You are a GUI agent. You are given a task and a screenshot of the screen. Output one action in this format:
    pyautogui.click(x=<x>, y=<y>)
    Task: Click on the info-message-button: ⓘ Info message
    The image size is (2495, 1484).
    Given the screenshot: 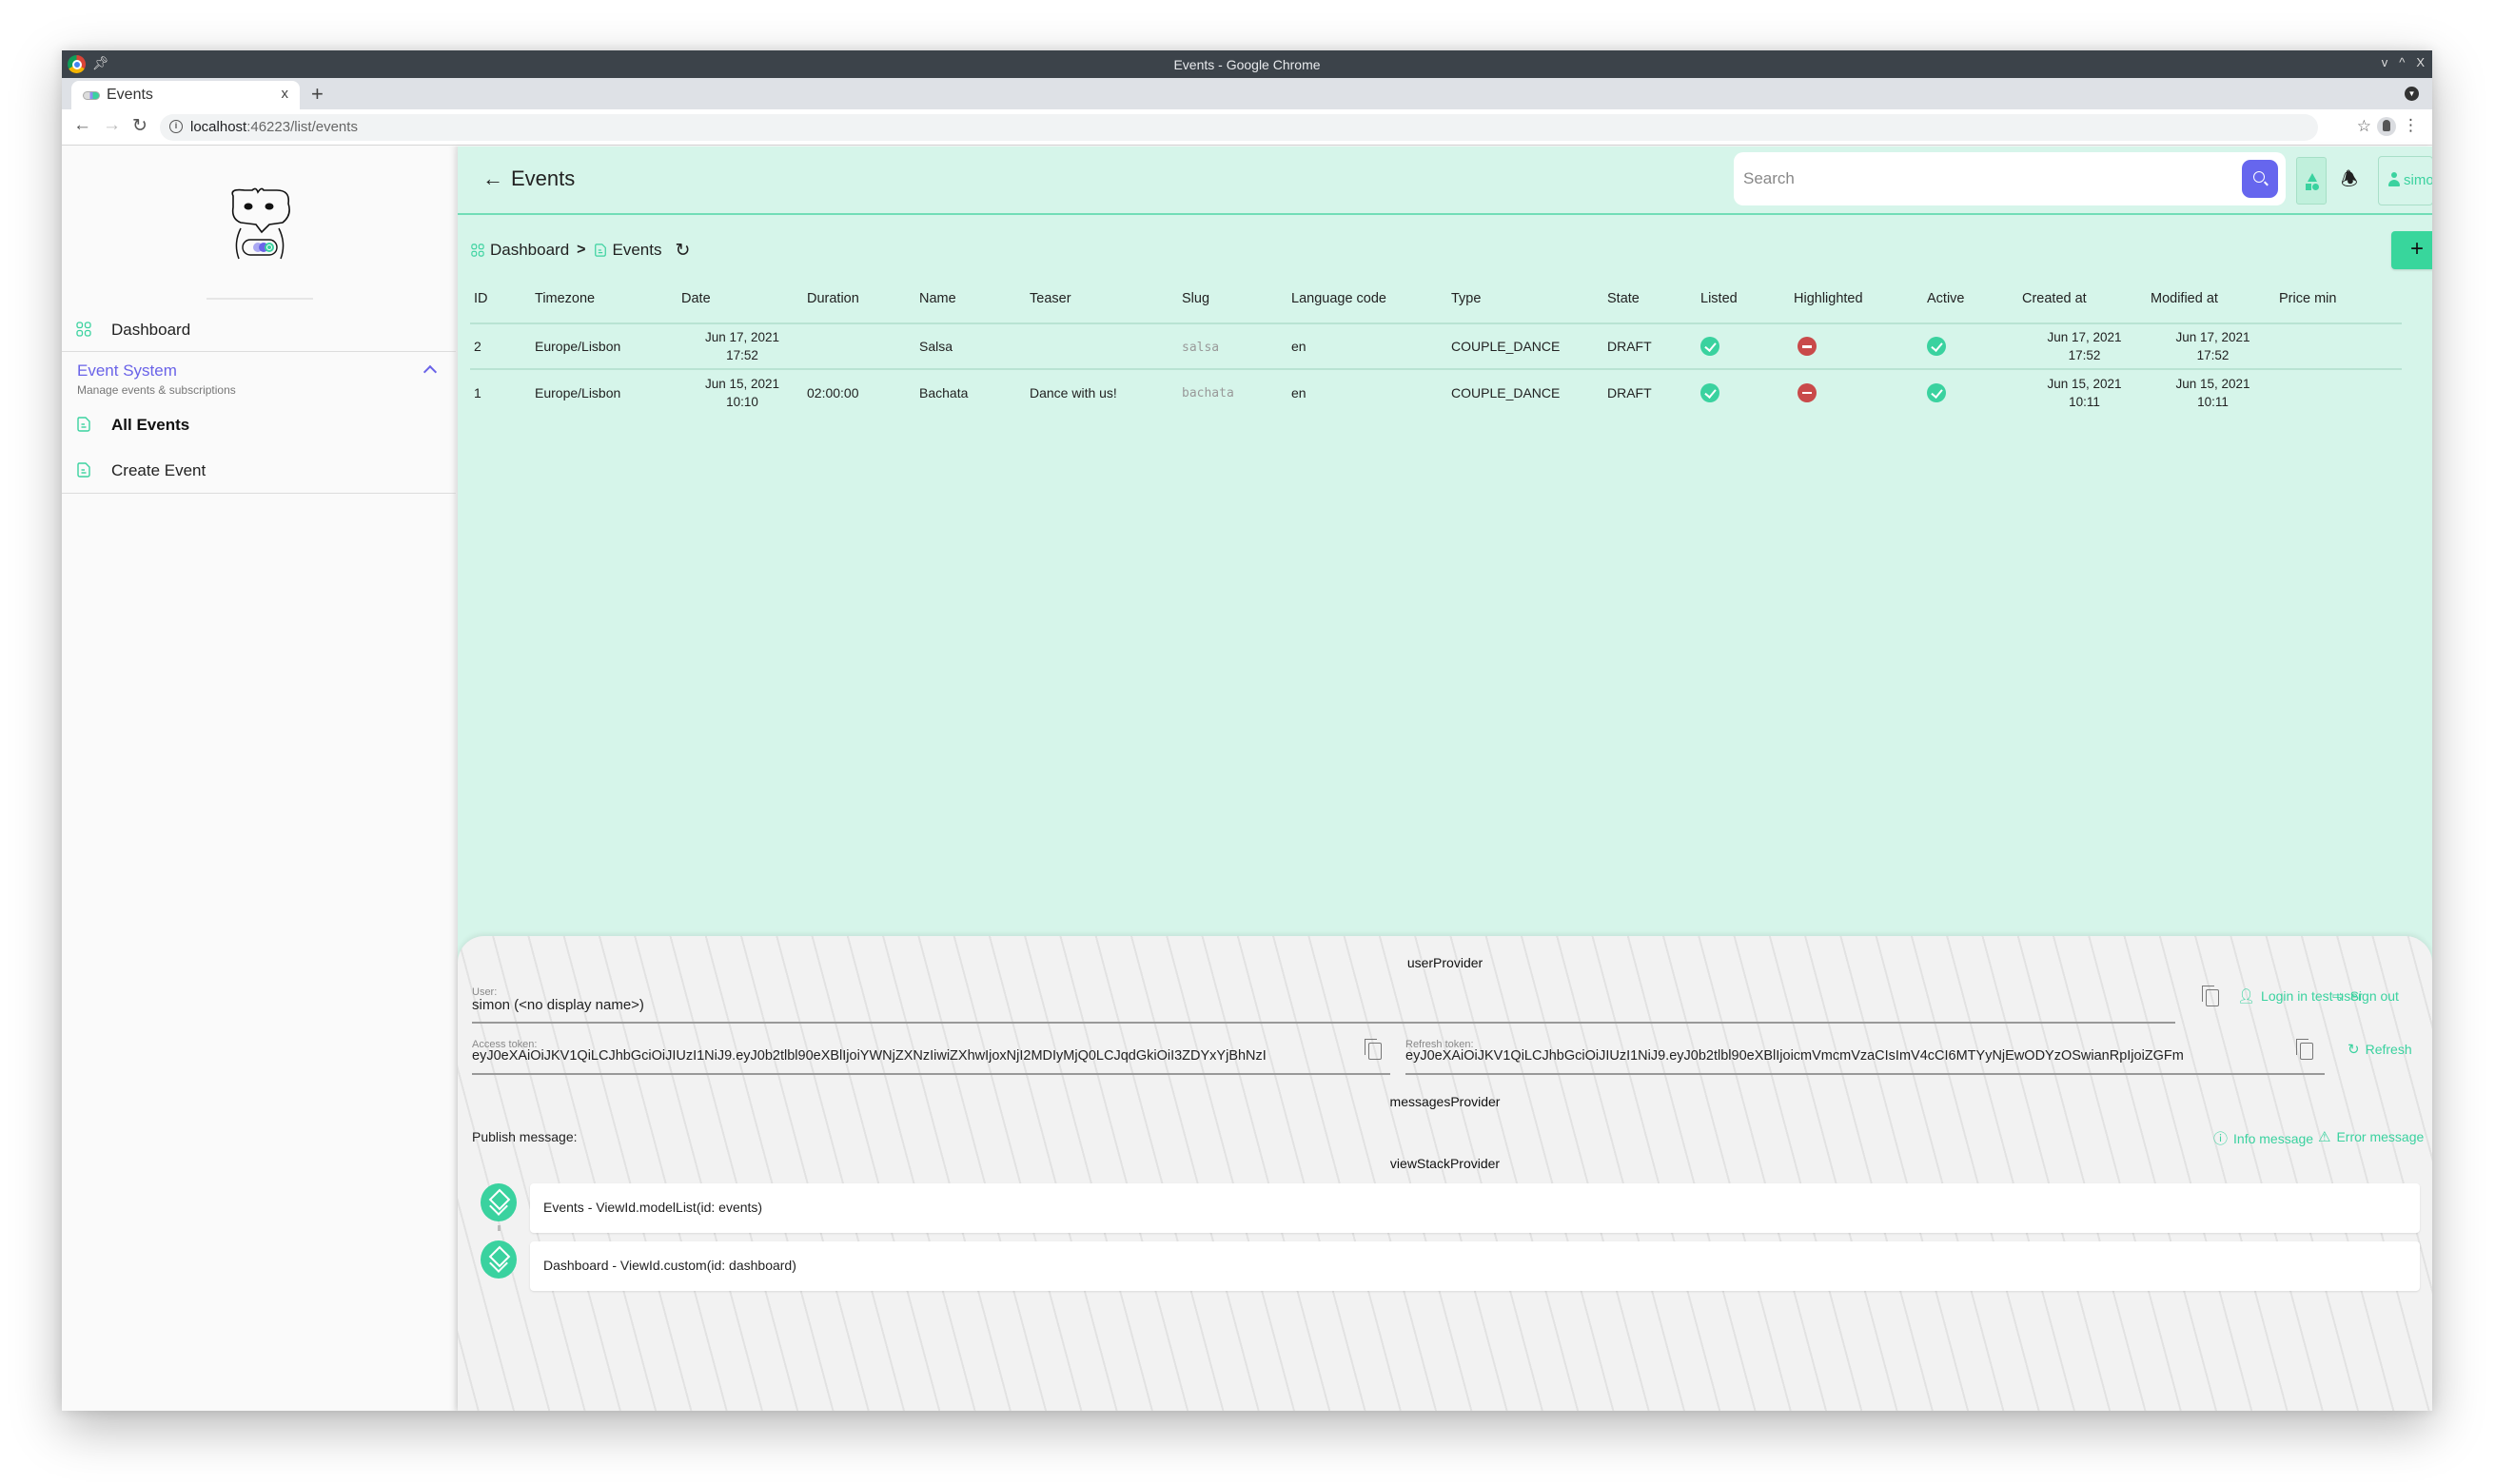 What is the action you would take?
    pyautogui.click(x=2263, y=1138)
    